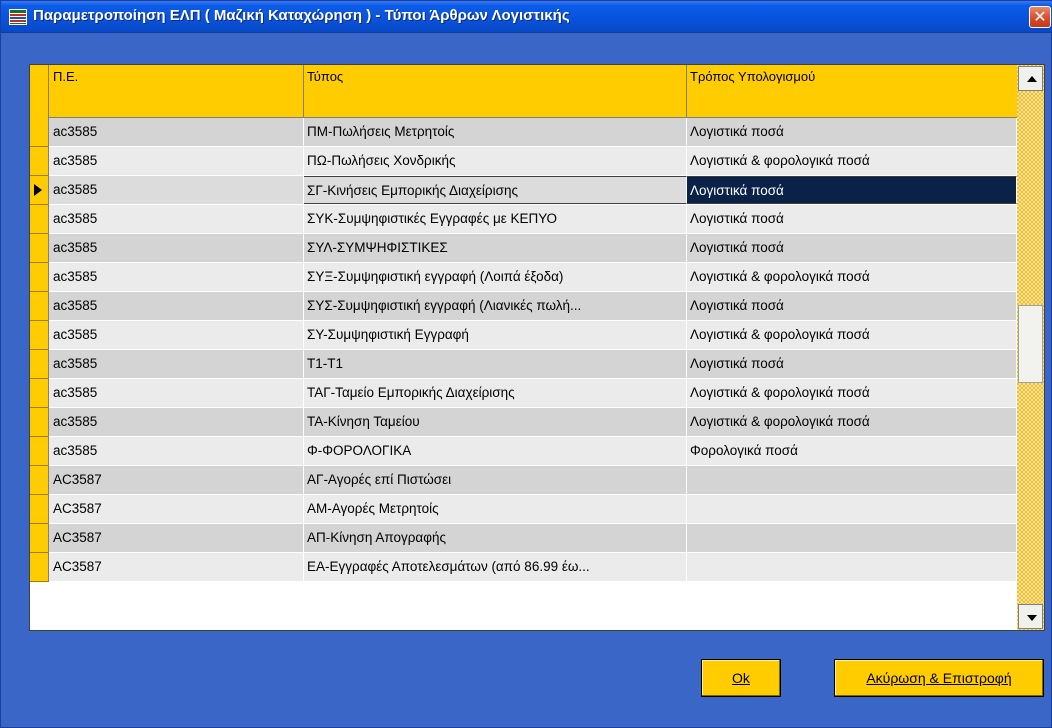 This screenshot has width=1052, height=728. I want to click on ok-button: Ok, so click(741, 678).